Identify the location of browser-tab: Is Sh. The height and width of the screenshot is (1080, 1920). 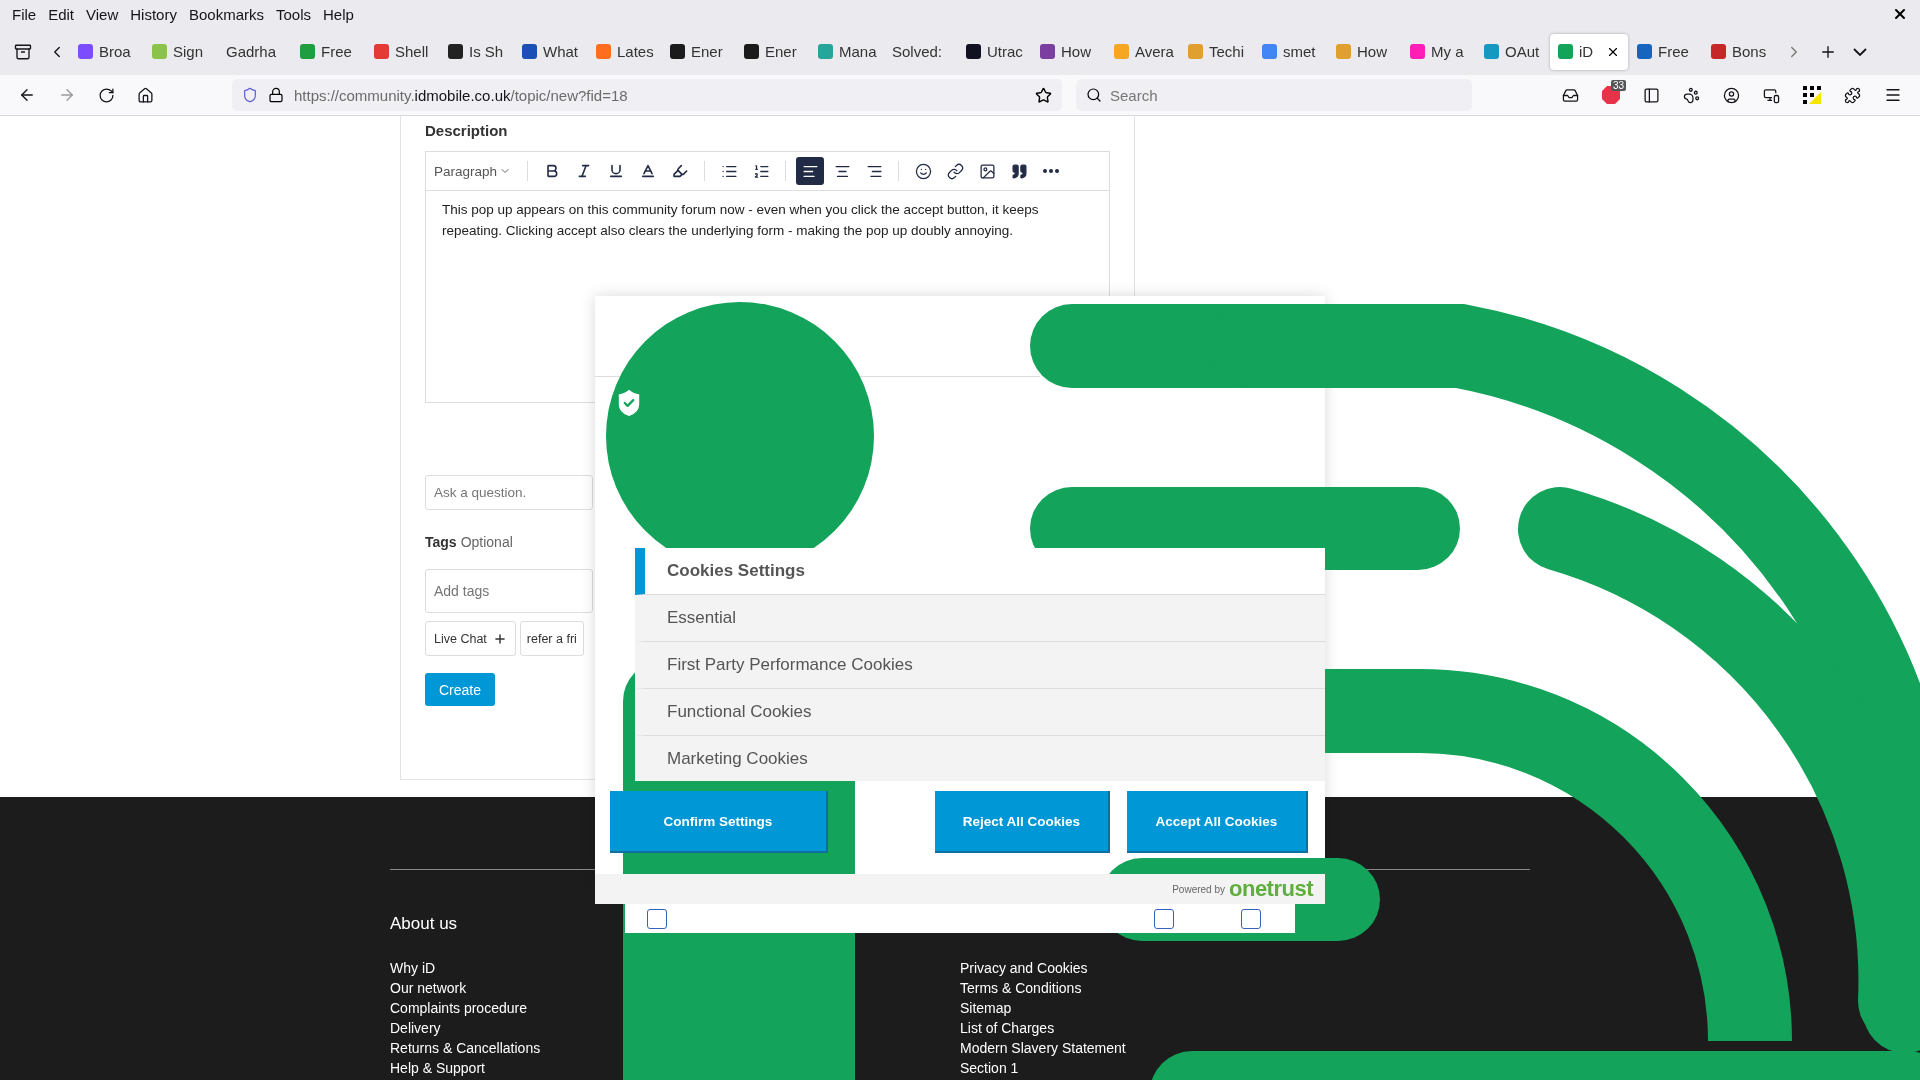
(476, 51).